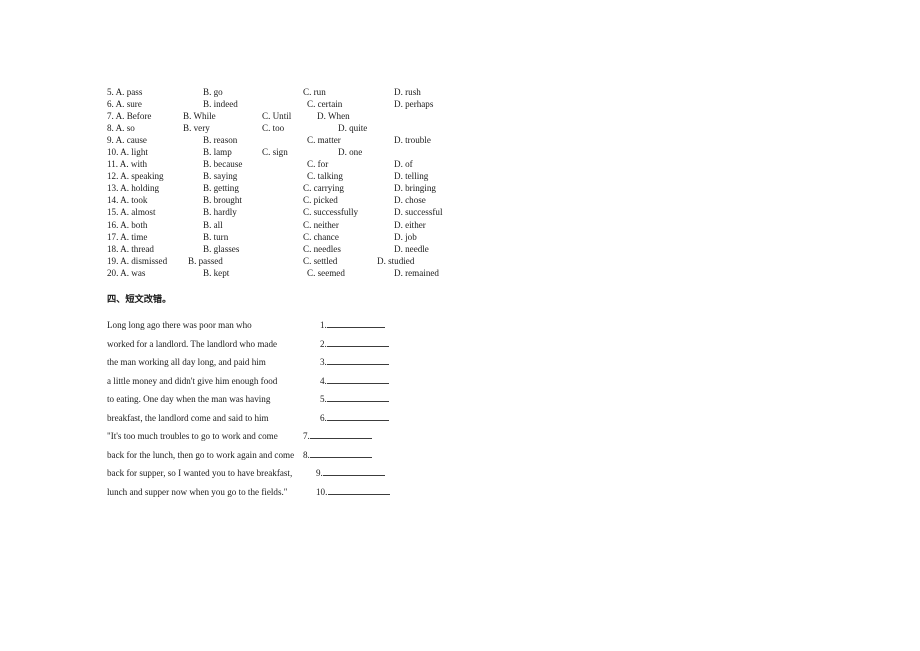  Describe the element at coordinates (217, 152) in the screenshot. I see `cloze-option-b: B. lamp` at that location.